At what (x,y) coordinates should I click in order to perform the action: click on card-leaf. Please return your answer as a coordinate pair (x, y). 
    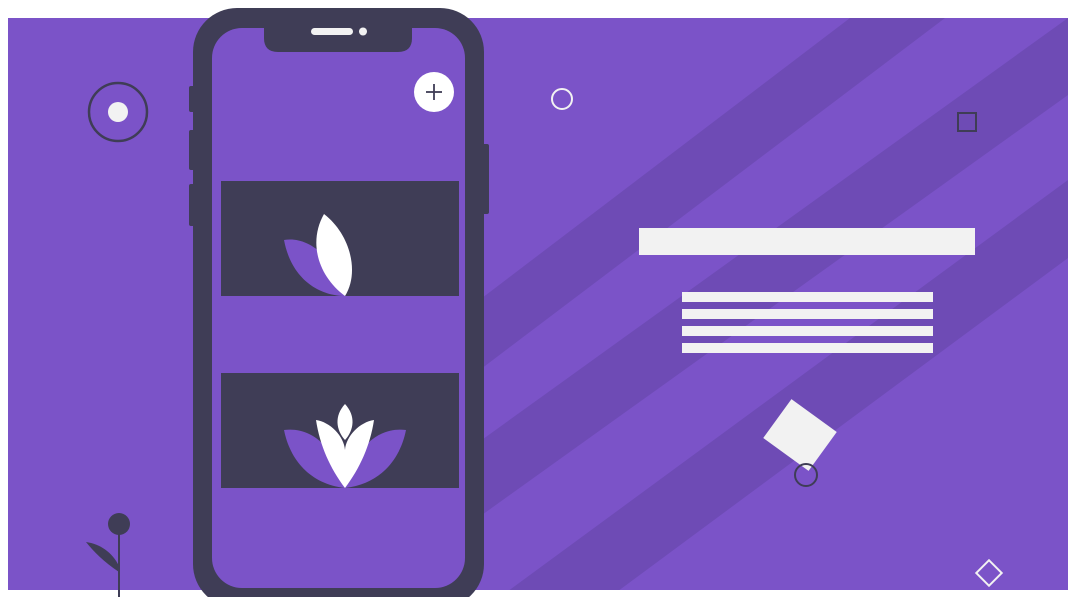
    Looking at the image, I should click on (340, 238).